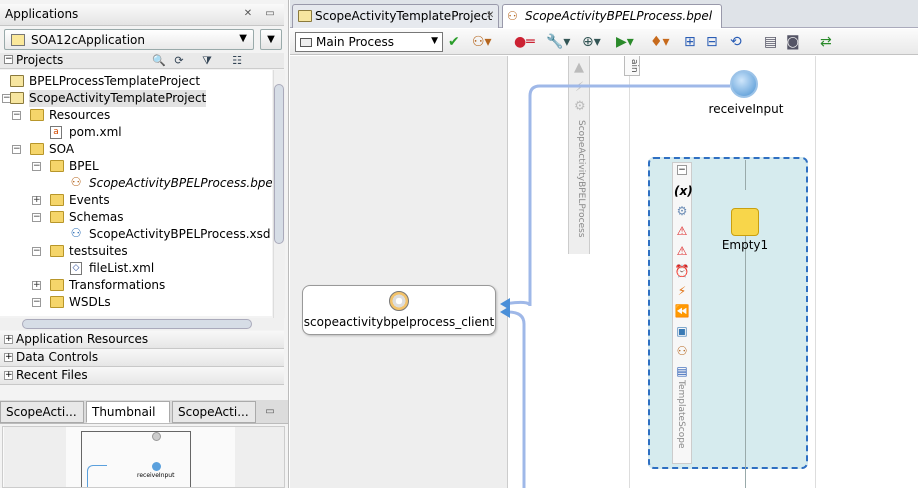 The height and width of the screenshot is (488, 918). What do you see at coordinates (682, 331) in the screenshot?
I see `image-icon: ▣` at bounding box center [682, 331].